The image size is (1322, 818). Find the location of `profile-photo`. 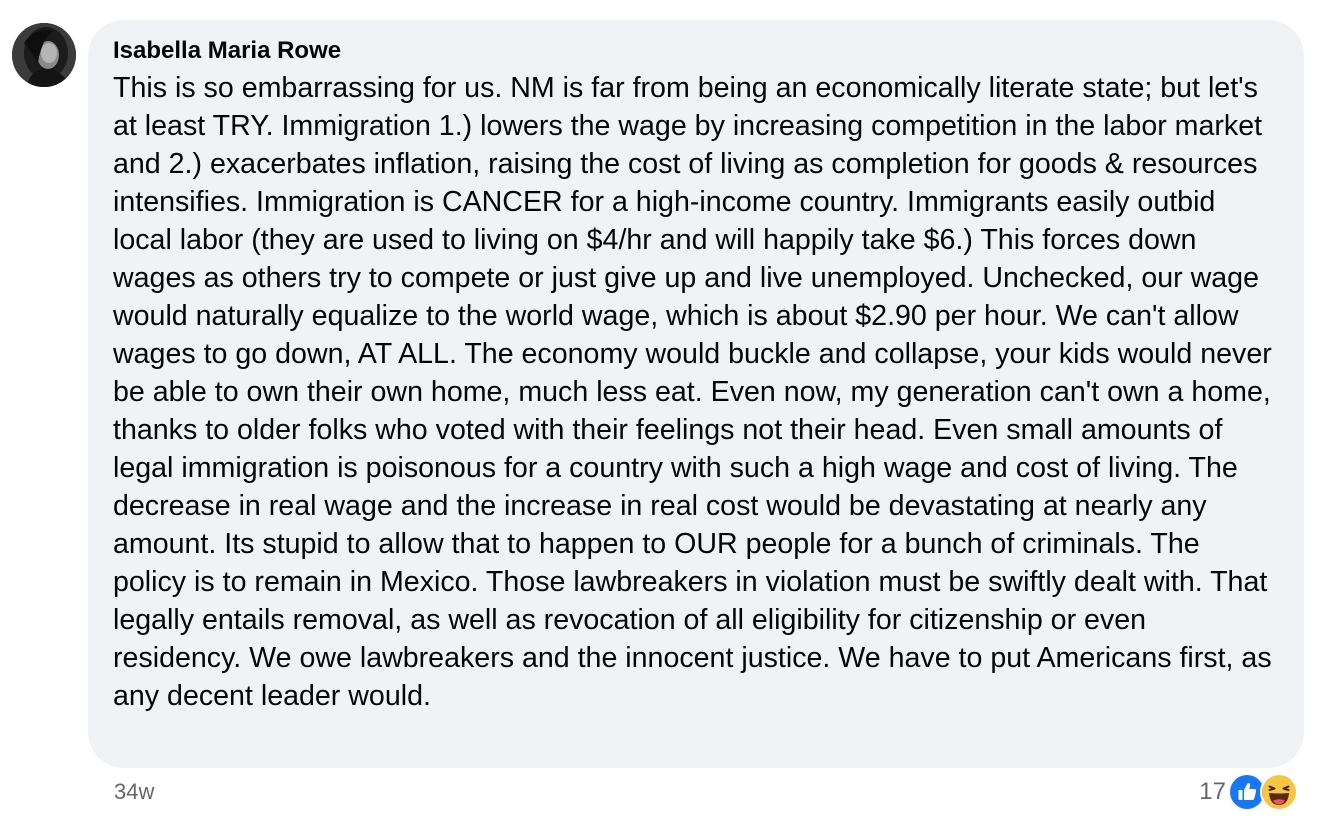

profile-photo is located at coordinates (44, 55).